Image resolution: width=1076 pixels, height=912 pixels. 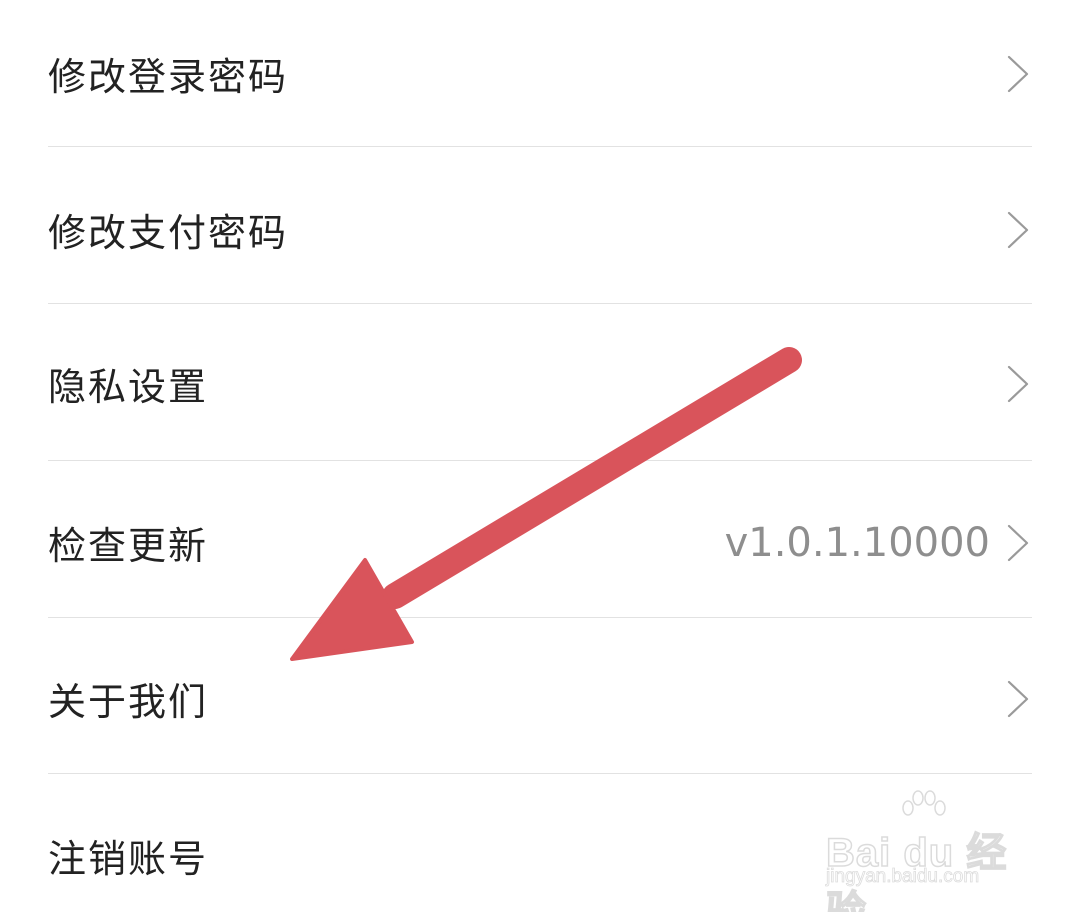 What do you see at coordinates (168, 77) in the screenshot?
I see `settings-item-label: 修改登录密码` at bounding box center [168, 77].